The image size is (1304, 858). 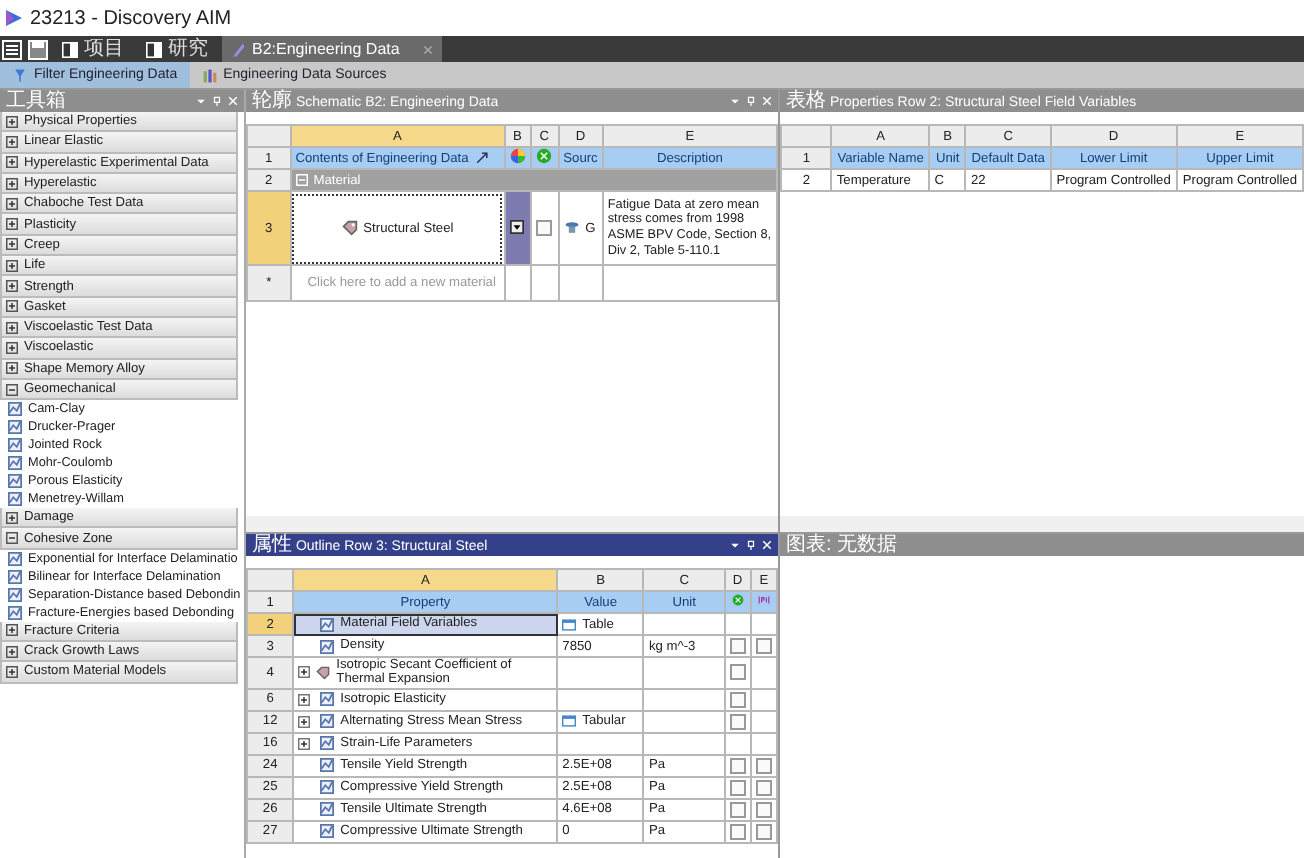 I want to click on tab: 研究, so click(x=177, y=49).